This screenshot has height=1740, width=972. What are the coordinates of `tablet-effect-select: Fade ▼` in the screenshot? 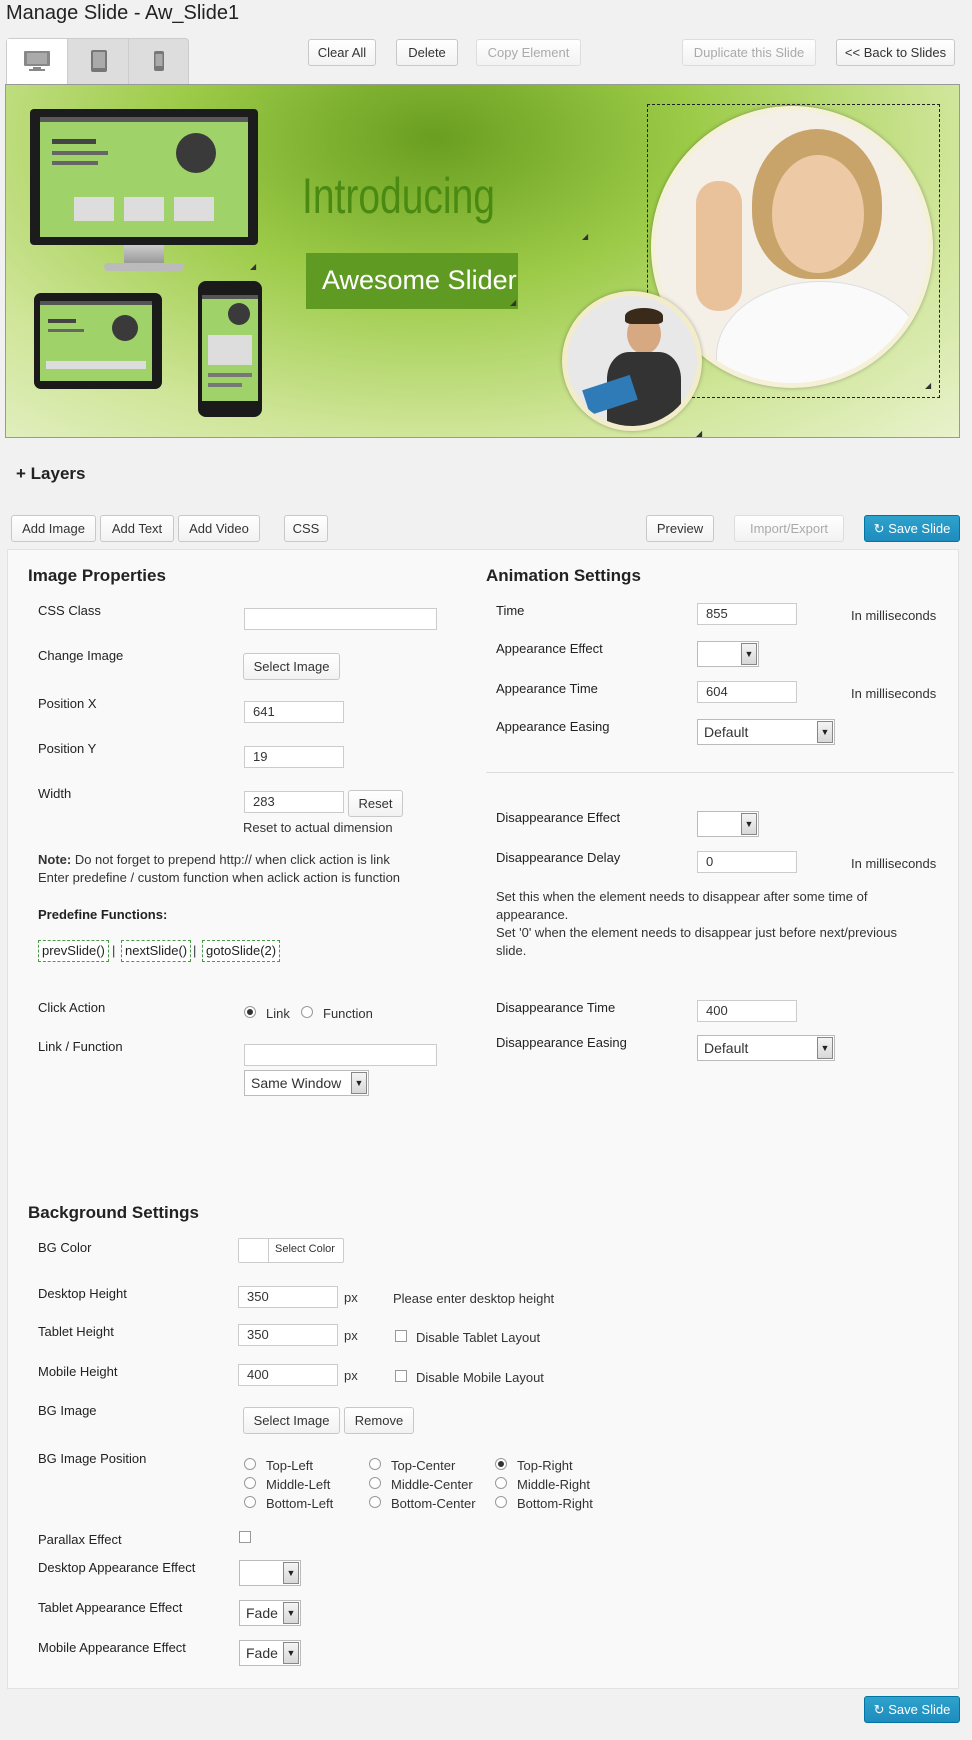 It's located at (270, 1613).